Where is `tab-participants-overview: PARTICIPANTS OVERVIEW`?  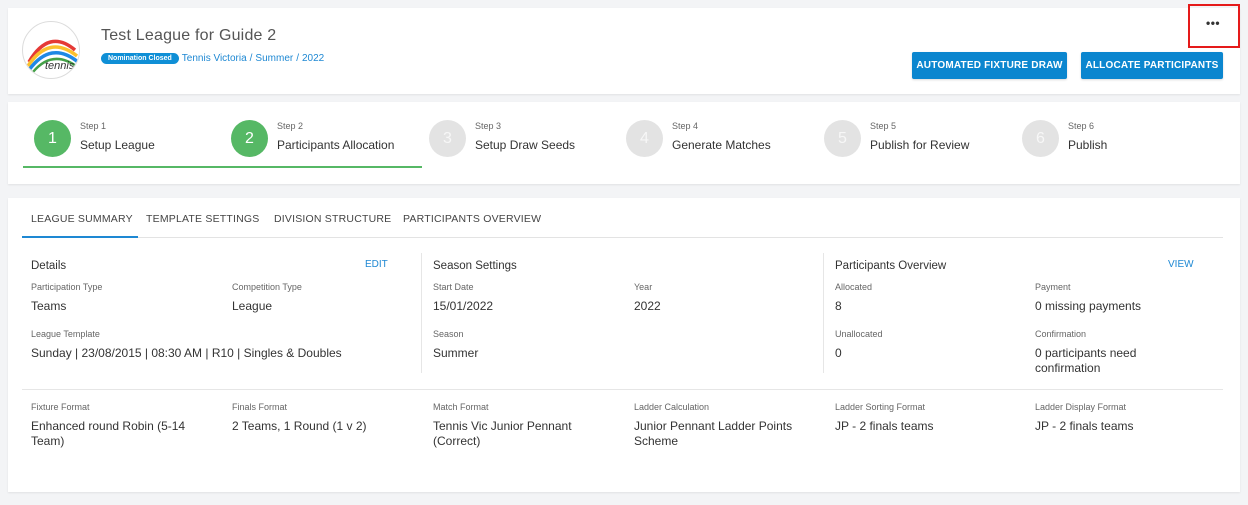
tab-participants-overview: PARTICIPANTS OVERVIEW is located at coordinates (472, 219).